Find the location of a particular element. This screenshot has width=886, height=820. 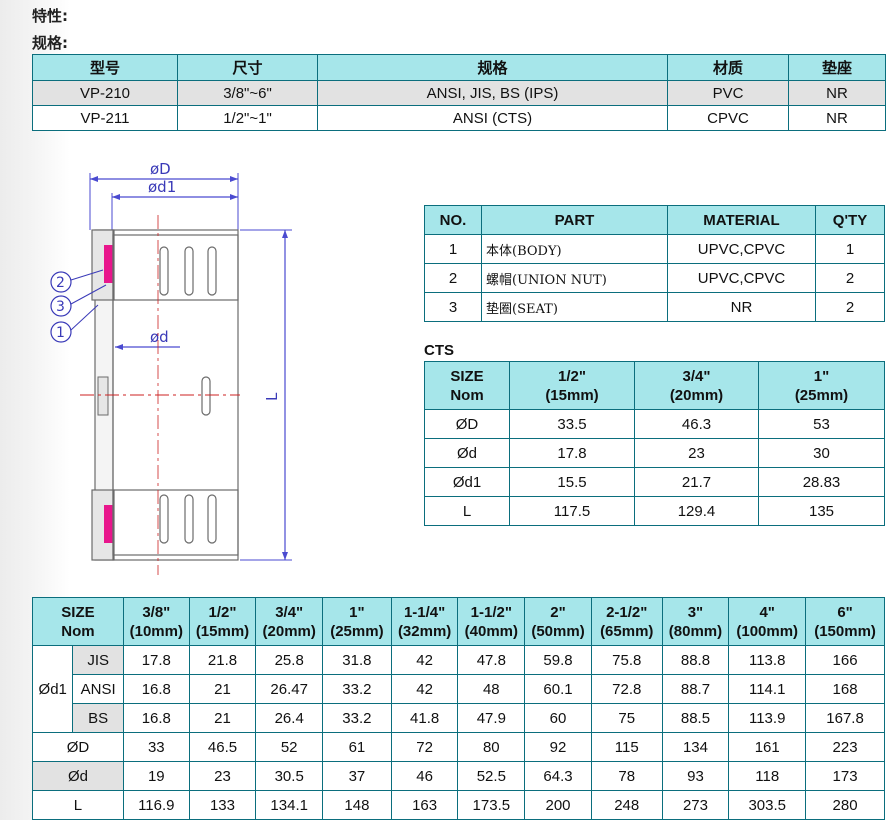

cell: 134 is located at coordinates (695, 747).